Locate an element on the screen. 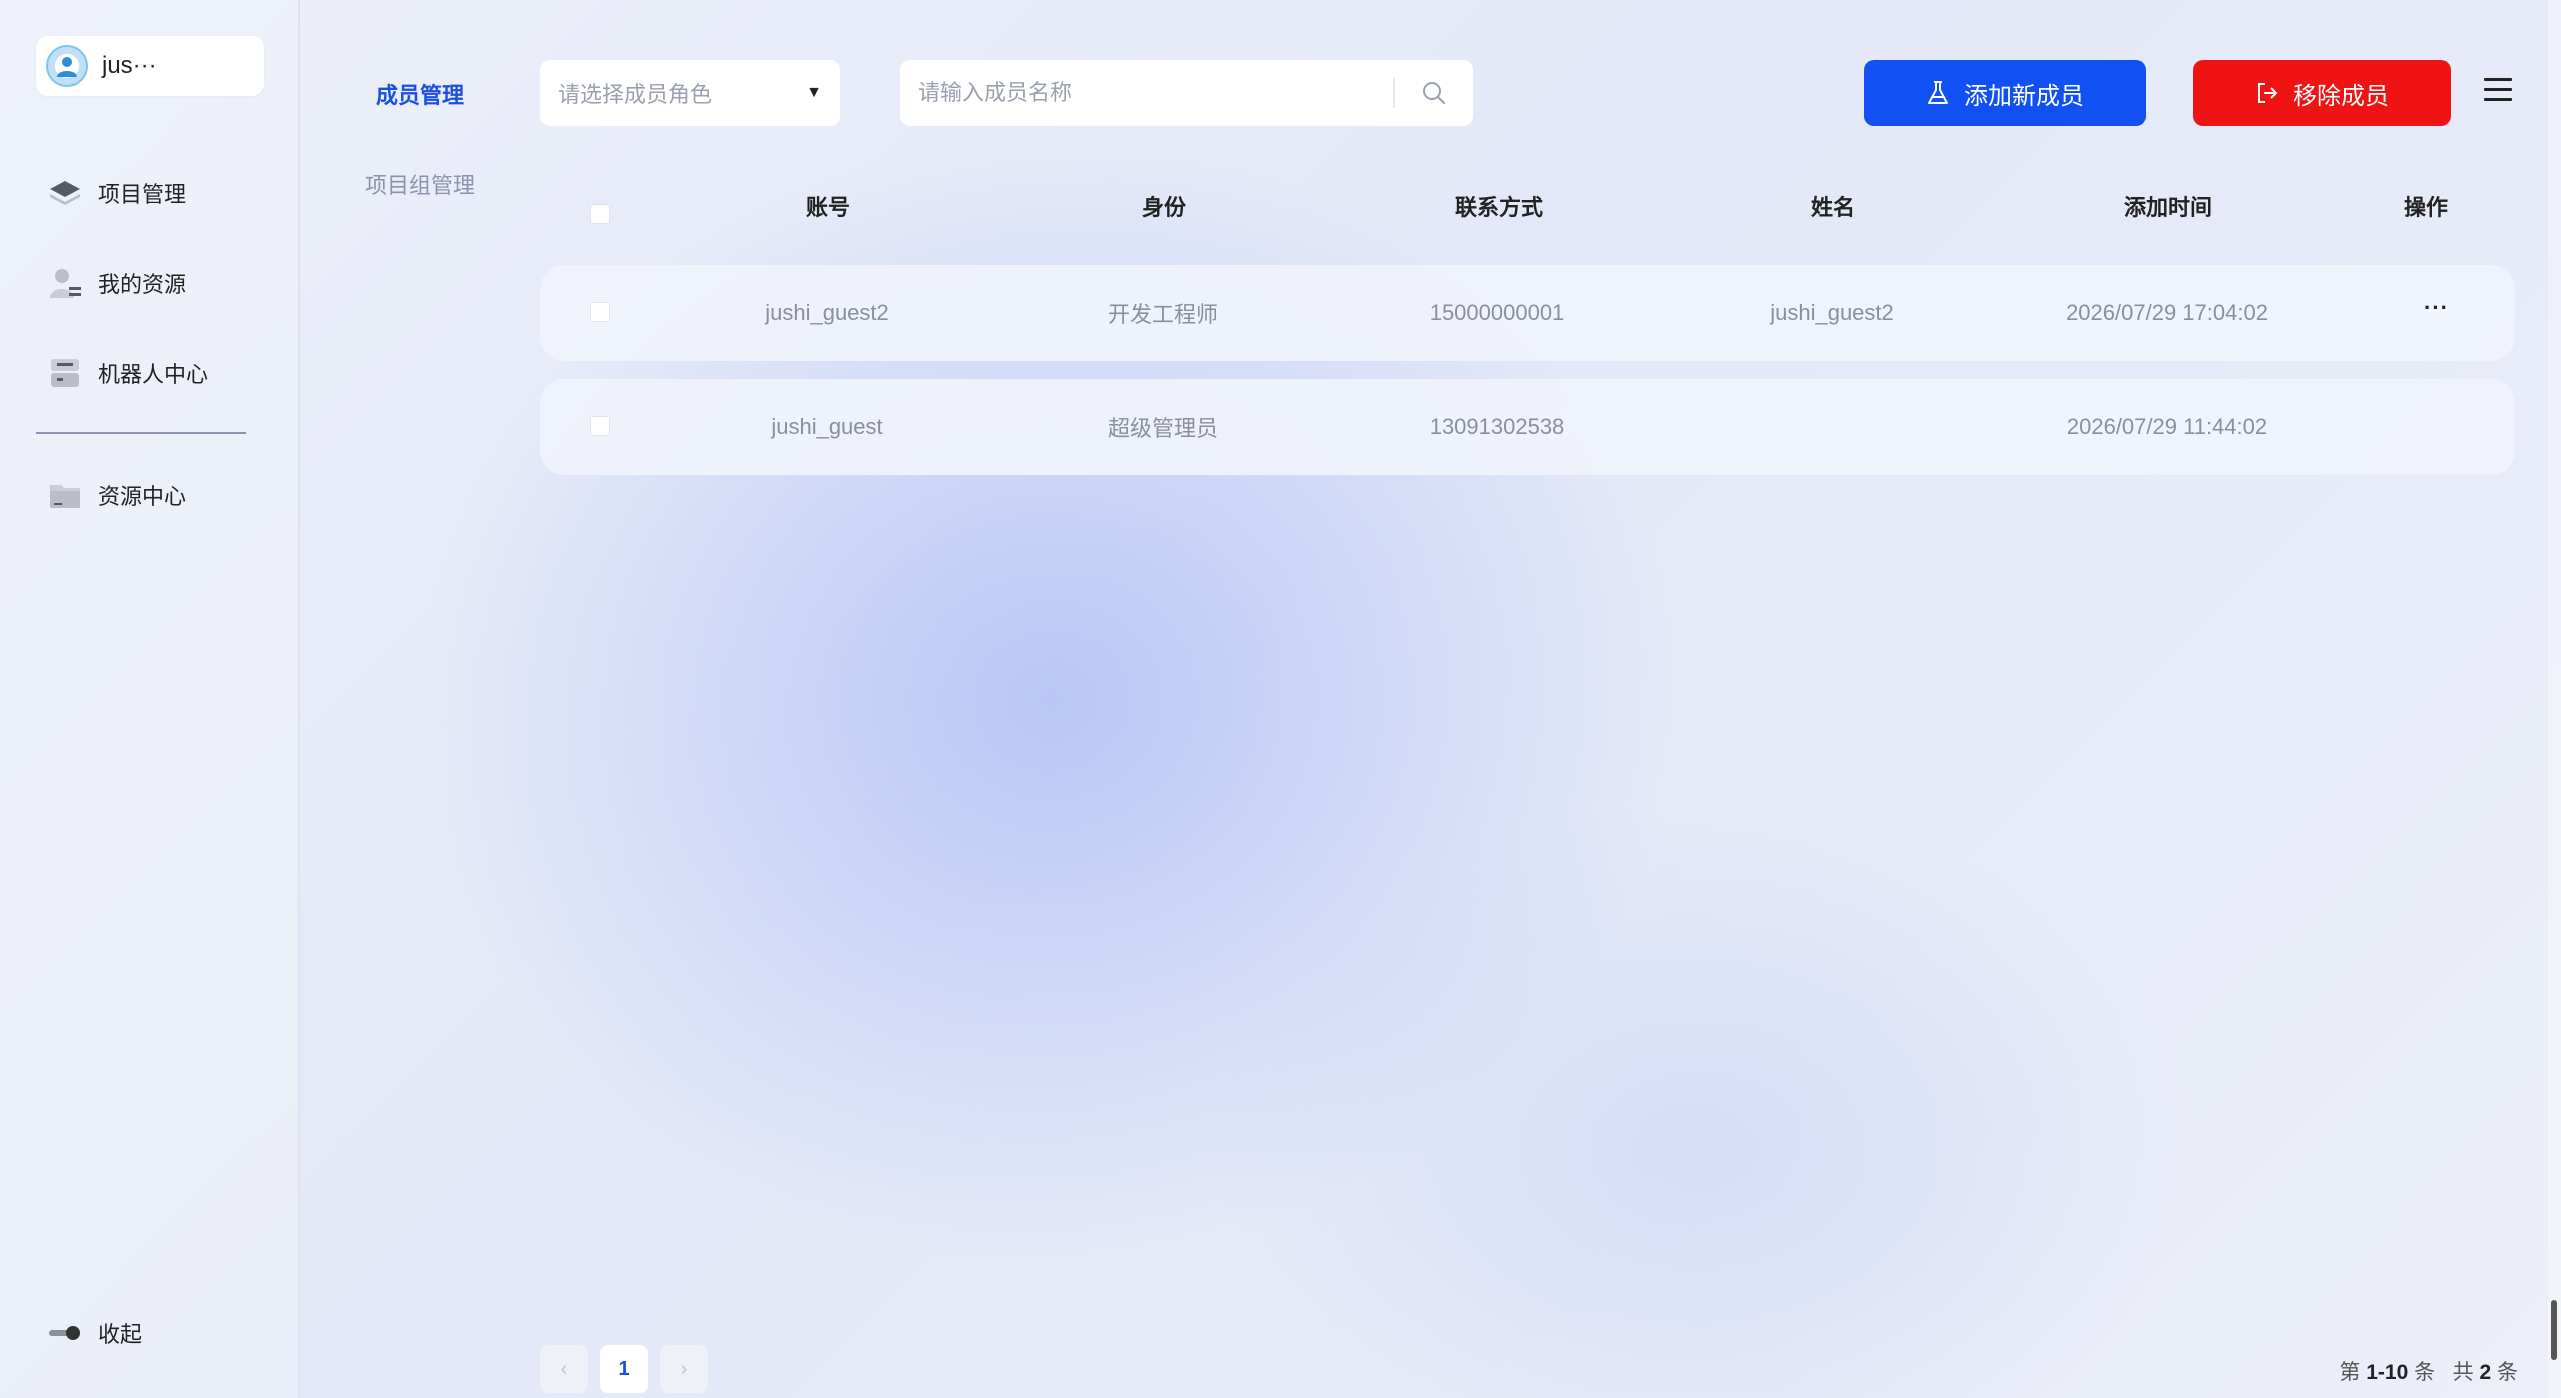  sidebar-item-label: 机器人中心 is located at coordinates (153, 374).